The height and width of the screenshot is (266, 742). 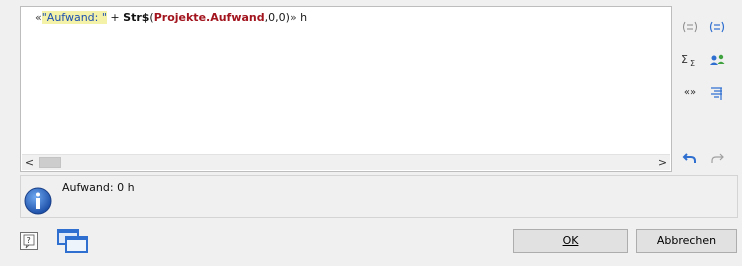 I want to click on cancel-button: Abbrechen, so click(x=686, y=241).